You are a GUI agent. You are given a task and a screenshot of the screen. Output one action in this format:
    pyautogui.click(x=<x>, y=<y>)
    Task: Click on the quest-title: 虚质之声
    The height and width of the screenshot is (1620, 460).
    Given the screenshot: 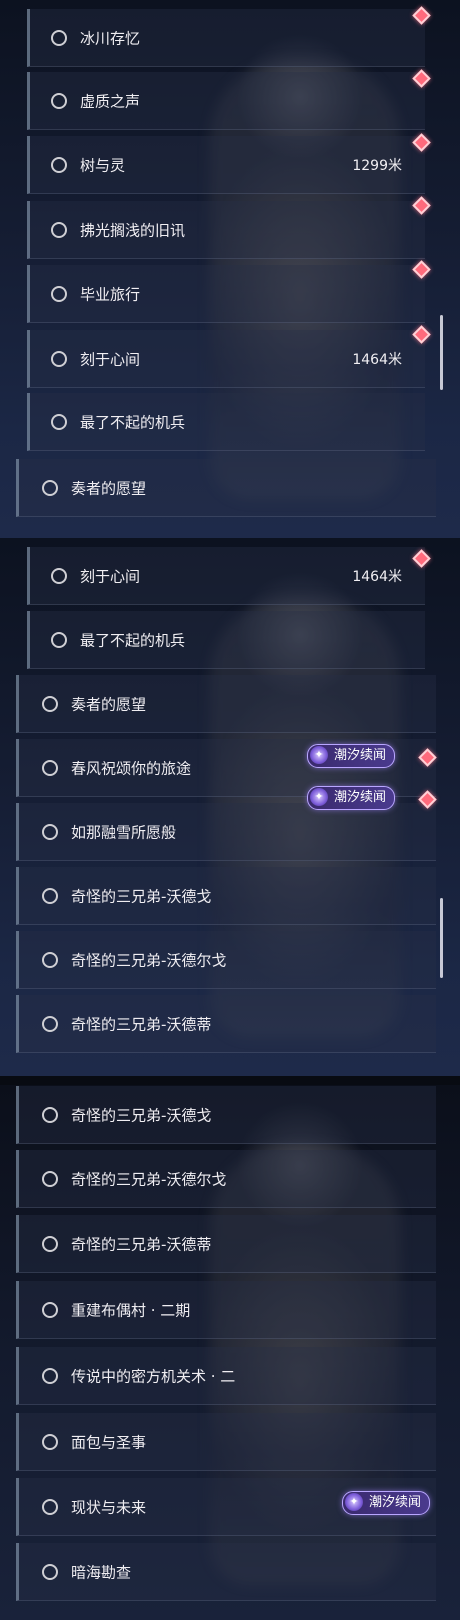 What is the action you would take?
    pyautogui.click(x=110, y=101)
    